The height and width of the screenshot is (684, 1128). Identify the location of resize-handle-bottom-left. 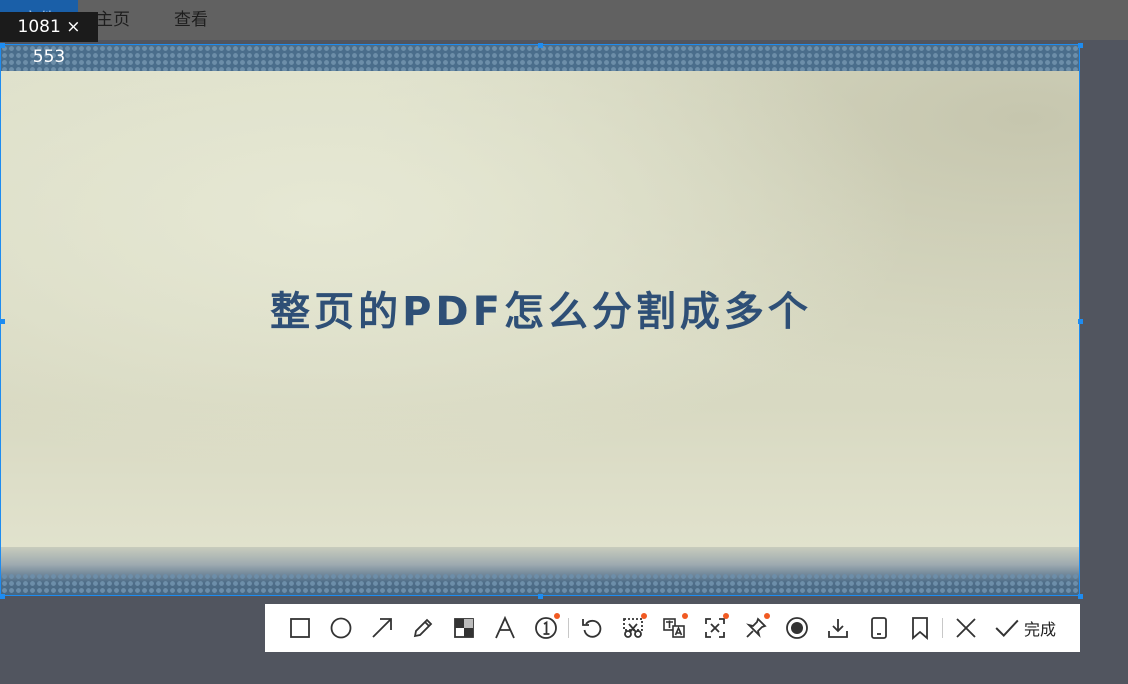
(2, 596).